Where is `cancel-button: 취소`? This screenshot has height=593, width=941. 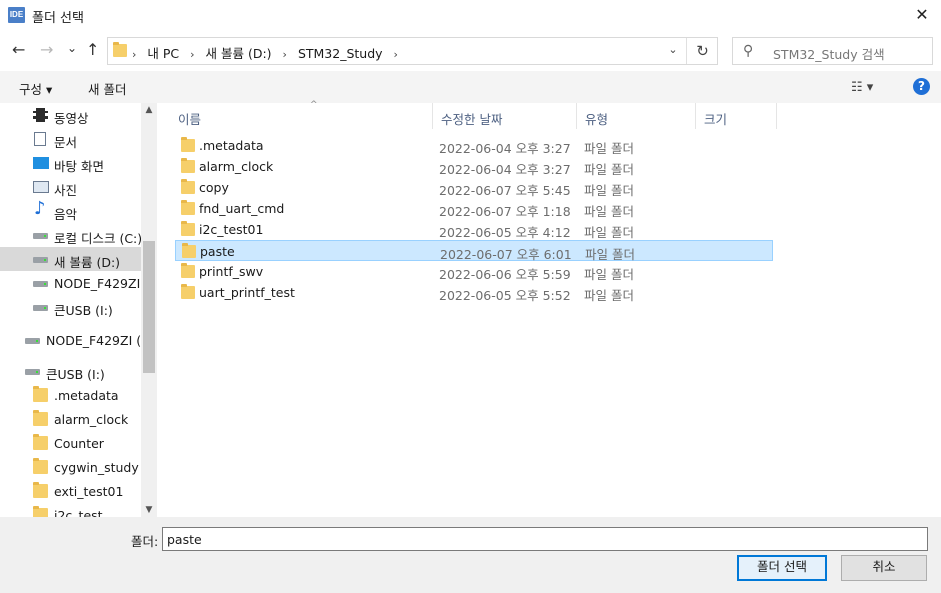 cancel-button: 취소 is located at coordinates (884, 568).